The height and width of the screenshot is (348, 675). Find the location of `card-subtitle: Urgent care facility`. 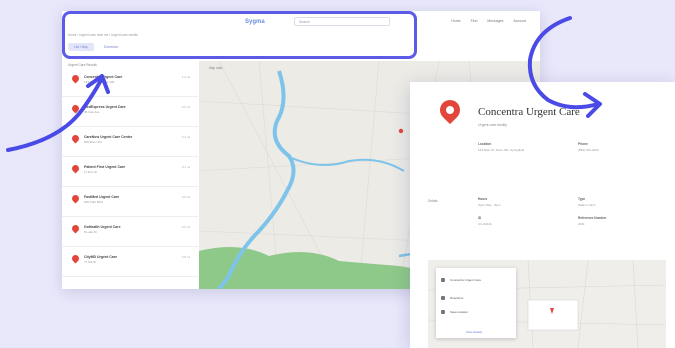

card-subtitle: Urgent care facility is located at coordinates (492, 125).